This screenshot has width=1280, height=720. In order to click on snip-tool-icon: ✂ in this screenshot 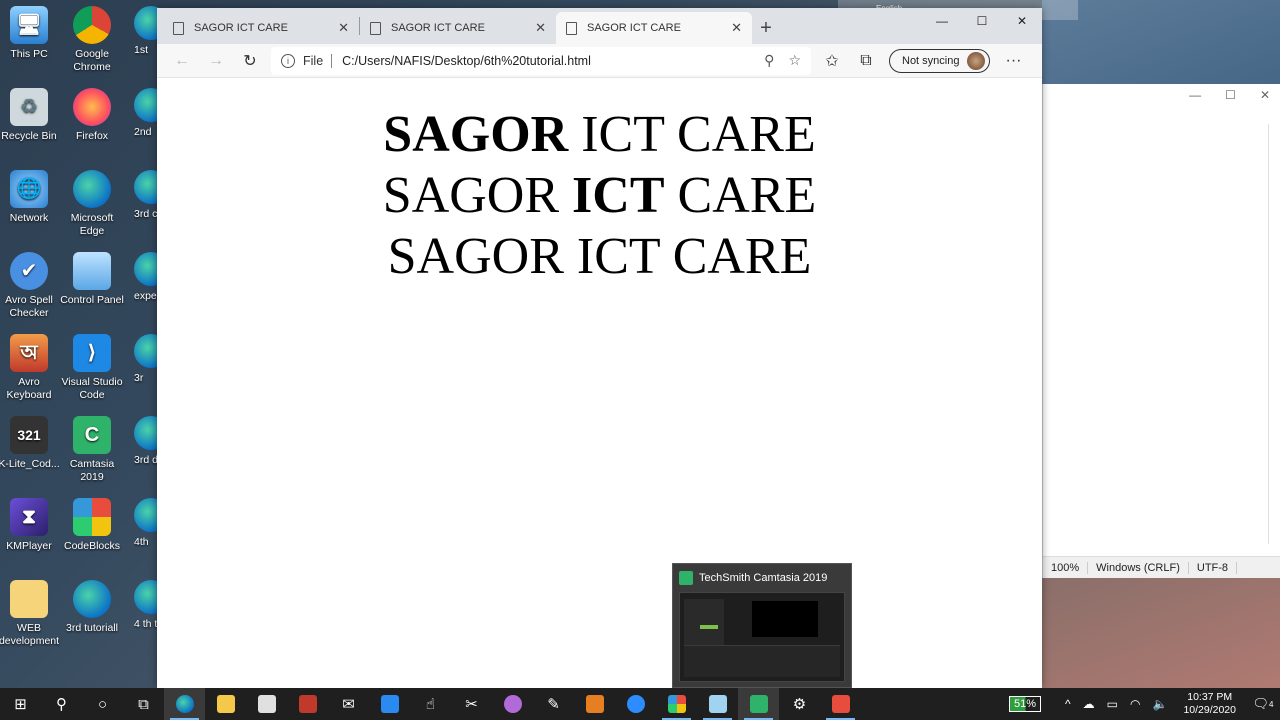, I will do `click(471, 704)`.